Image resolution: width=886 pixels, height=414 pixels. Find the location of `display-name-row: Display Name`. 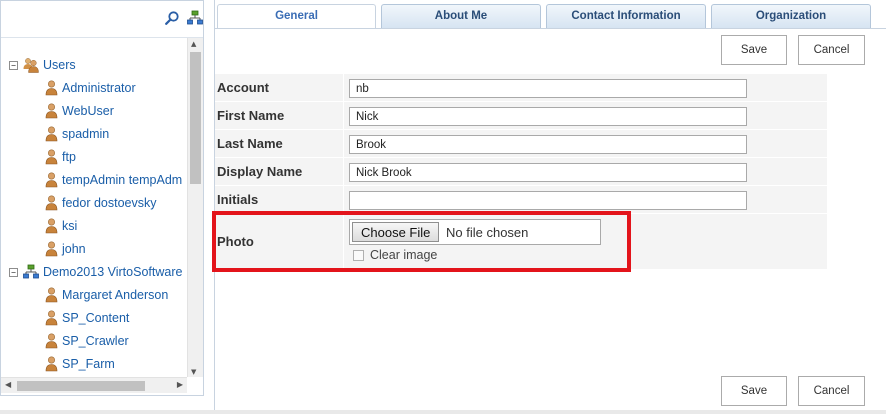

display-name-row: Display Name is located at coordinates (521, 172).